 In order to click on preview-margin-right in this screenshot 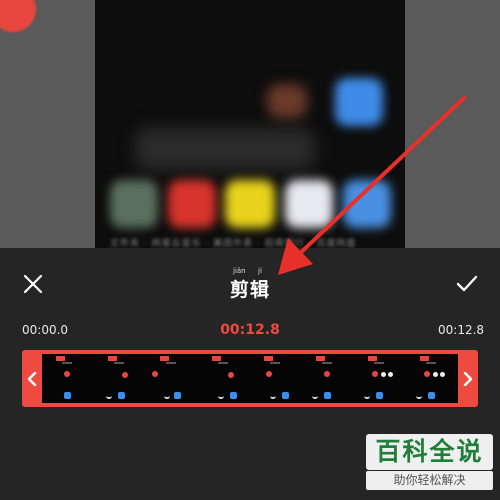, I will do `click(452, 124)`.